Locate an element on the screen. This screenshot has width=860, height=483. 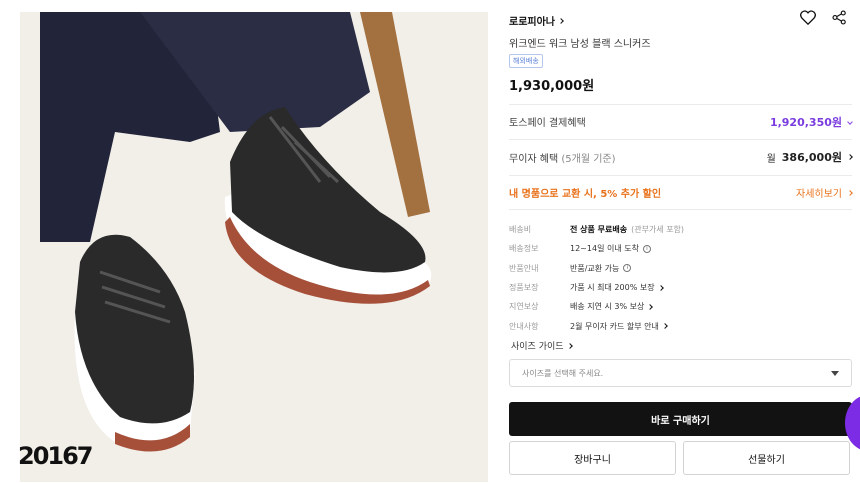
caret-down-icon is located at coordinates (835, 373).